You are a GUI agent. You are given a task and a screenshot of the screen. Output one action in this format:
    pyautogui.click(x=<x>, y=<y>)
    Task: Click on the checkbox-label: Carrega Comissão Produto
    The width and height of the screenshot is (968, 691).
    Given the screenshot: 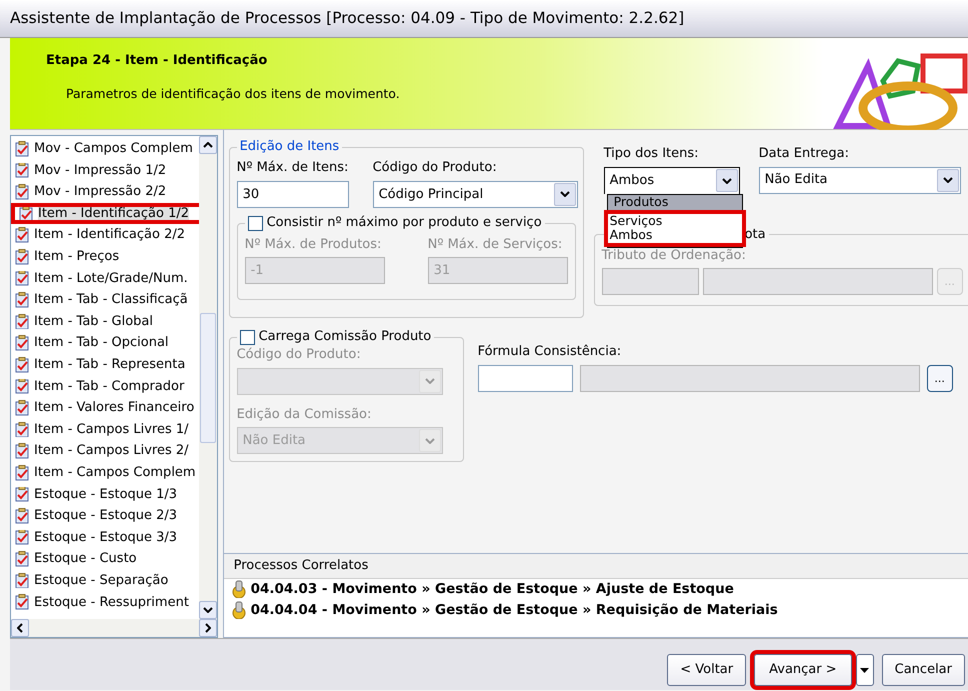 What is the action you would take?
    pyautogui.click(x=345, y=337)
    